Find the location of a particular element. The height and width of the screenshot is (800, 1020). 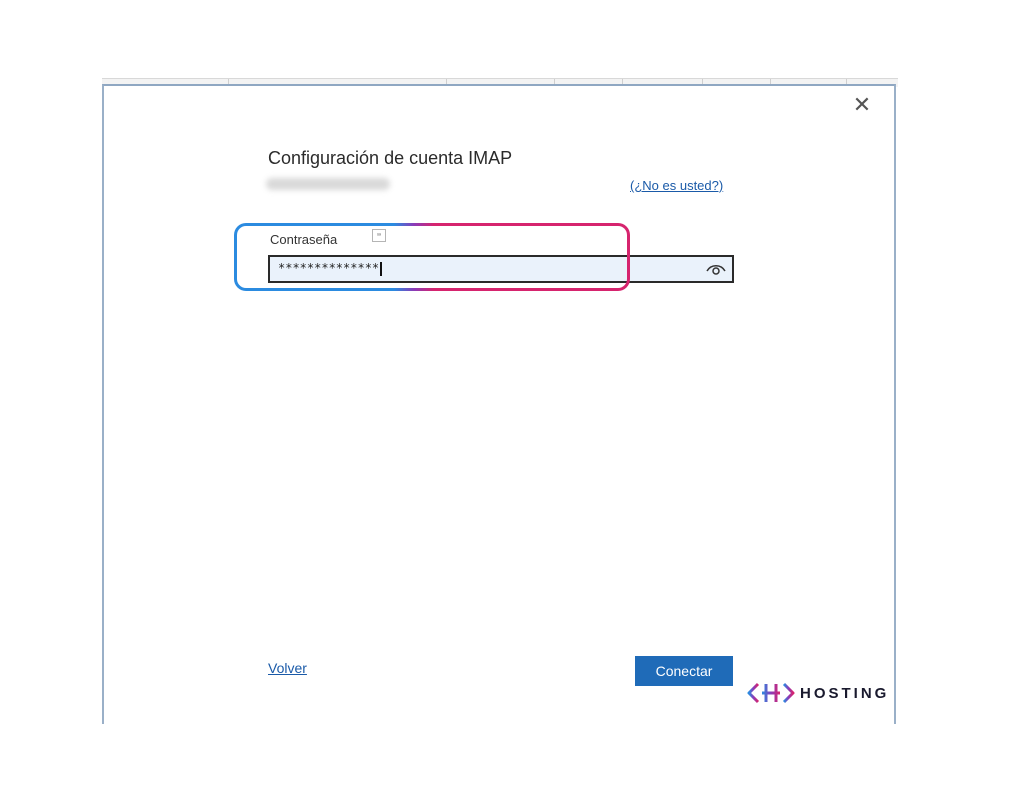

connect-button: Conectar is located at coordinates (684, 671).